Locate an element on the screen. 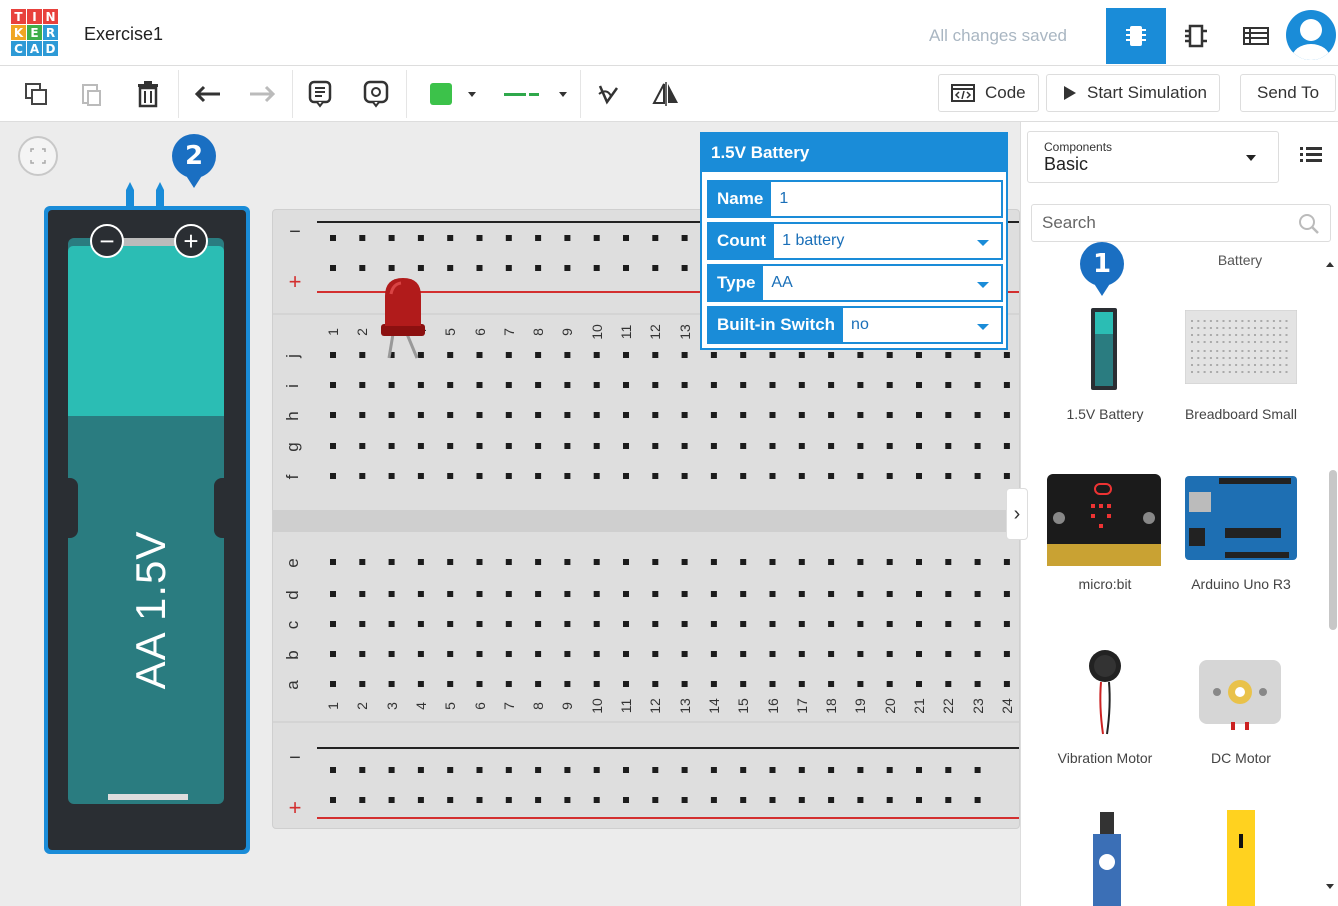 This screenshot has height=906, width=1338. paste-button is located at coordinates (92, 94).